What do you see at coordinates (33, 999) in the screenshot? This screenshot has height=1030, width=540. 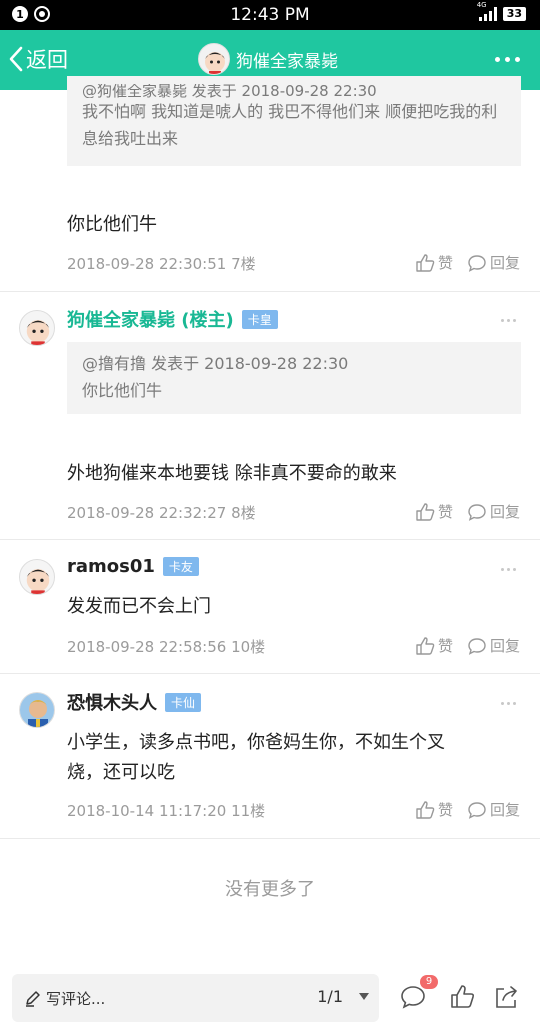 I see `pencil-icon` at bounding box center [33, 999].